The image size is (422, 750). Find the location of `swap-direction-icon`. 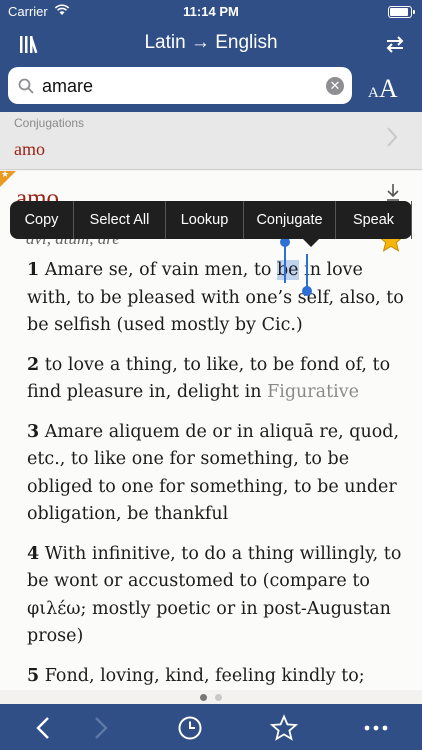

swap-direction-icon is located at coordinates (395, 44).